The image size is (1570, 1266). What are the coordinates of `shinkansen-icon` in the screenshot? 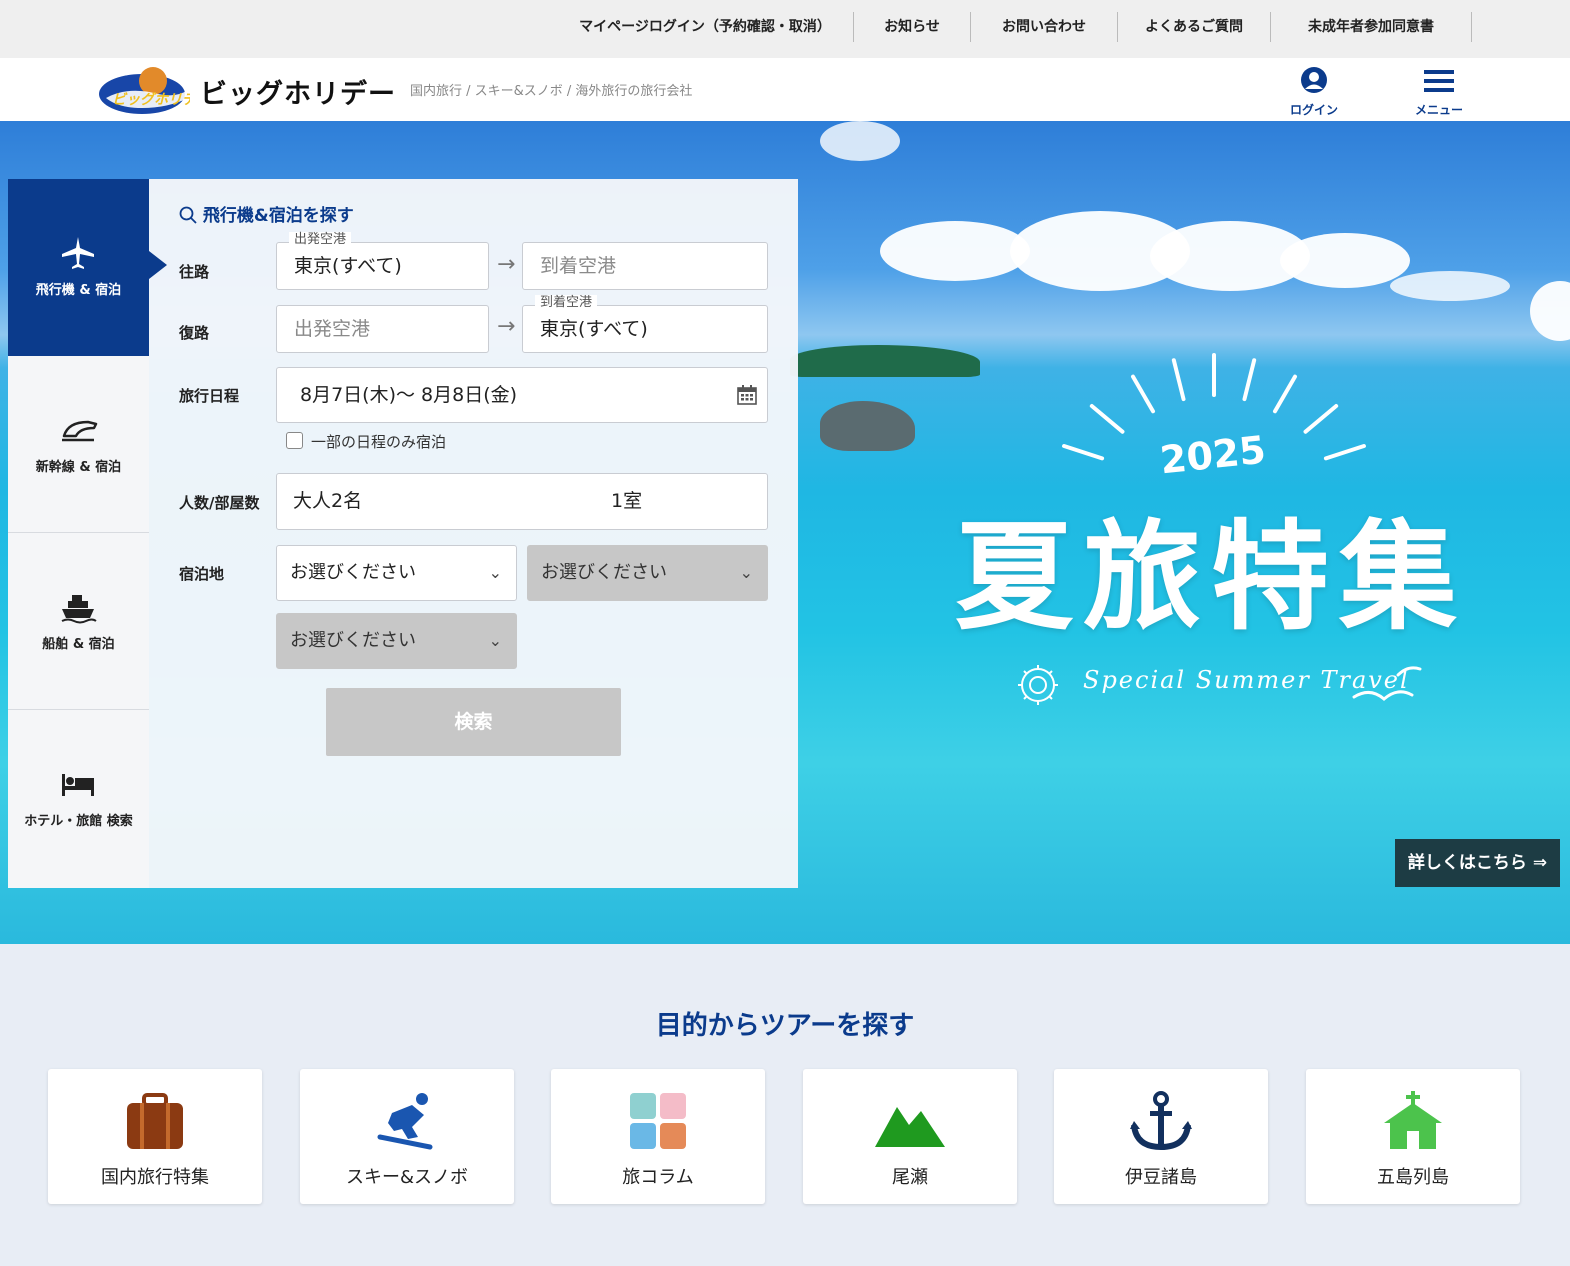 It's located at (80, 431).